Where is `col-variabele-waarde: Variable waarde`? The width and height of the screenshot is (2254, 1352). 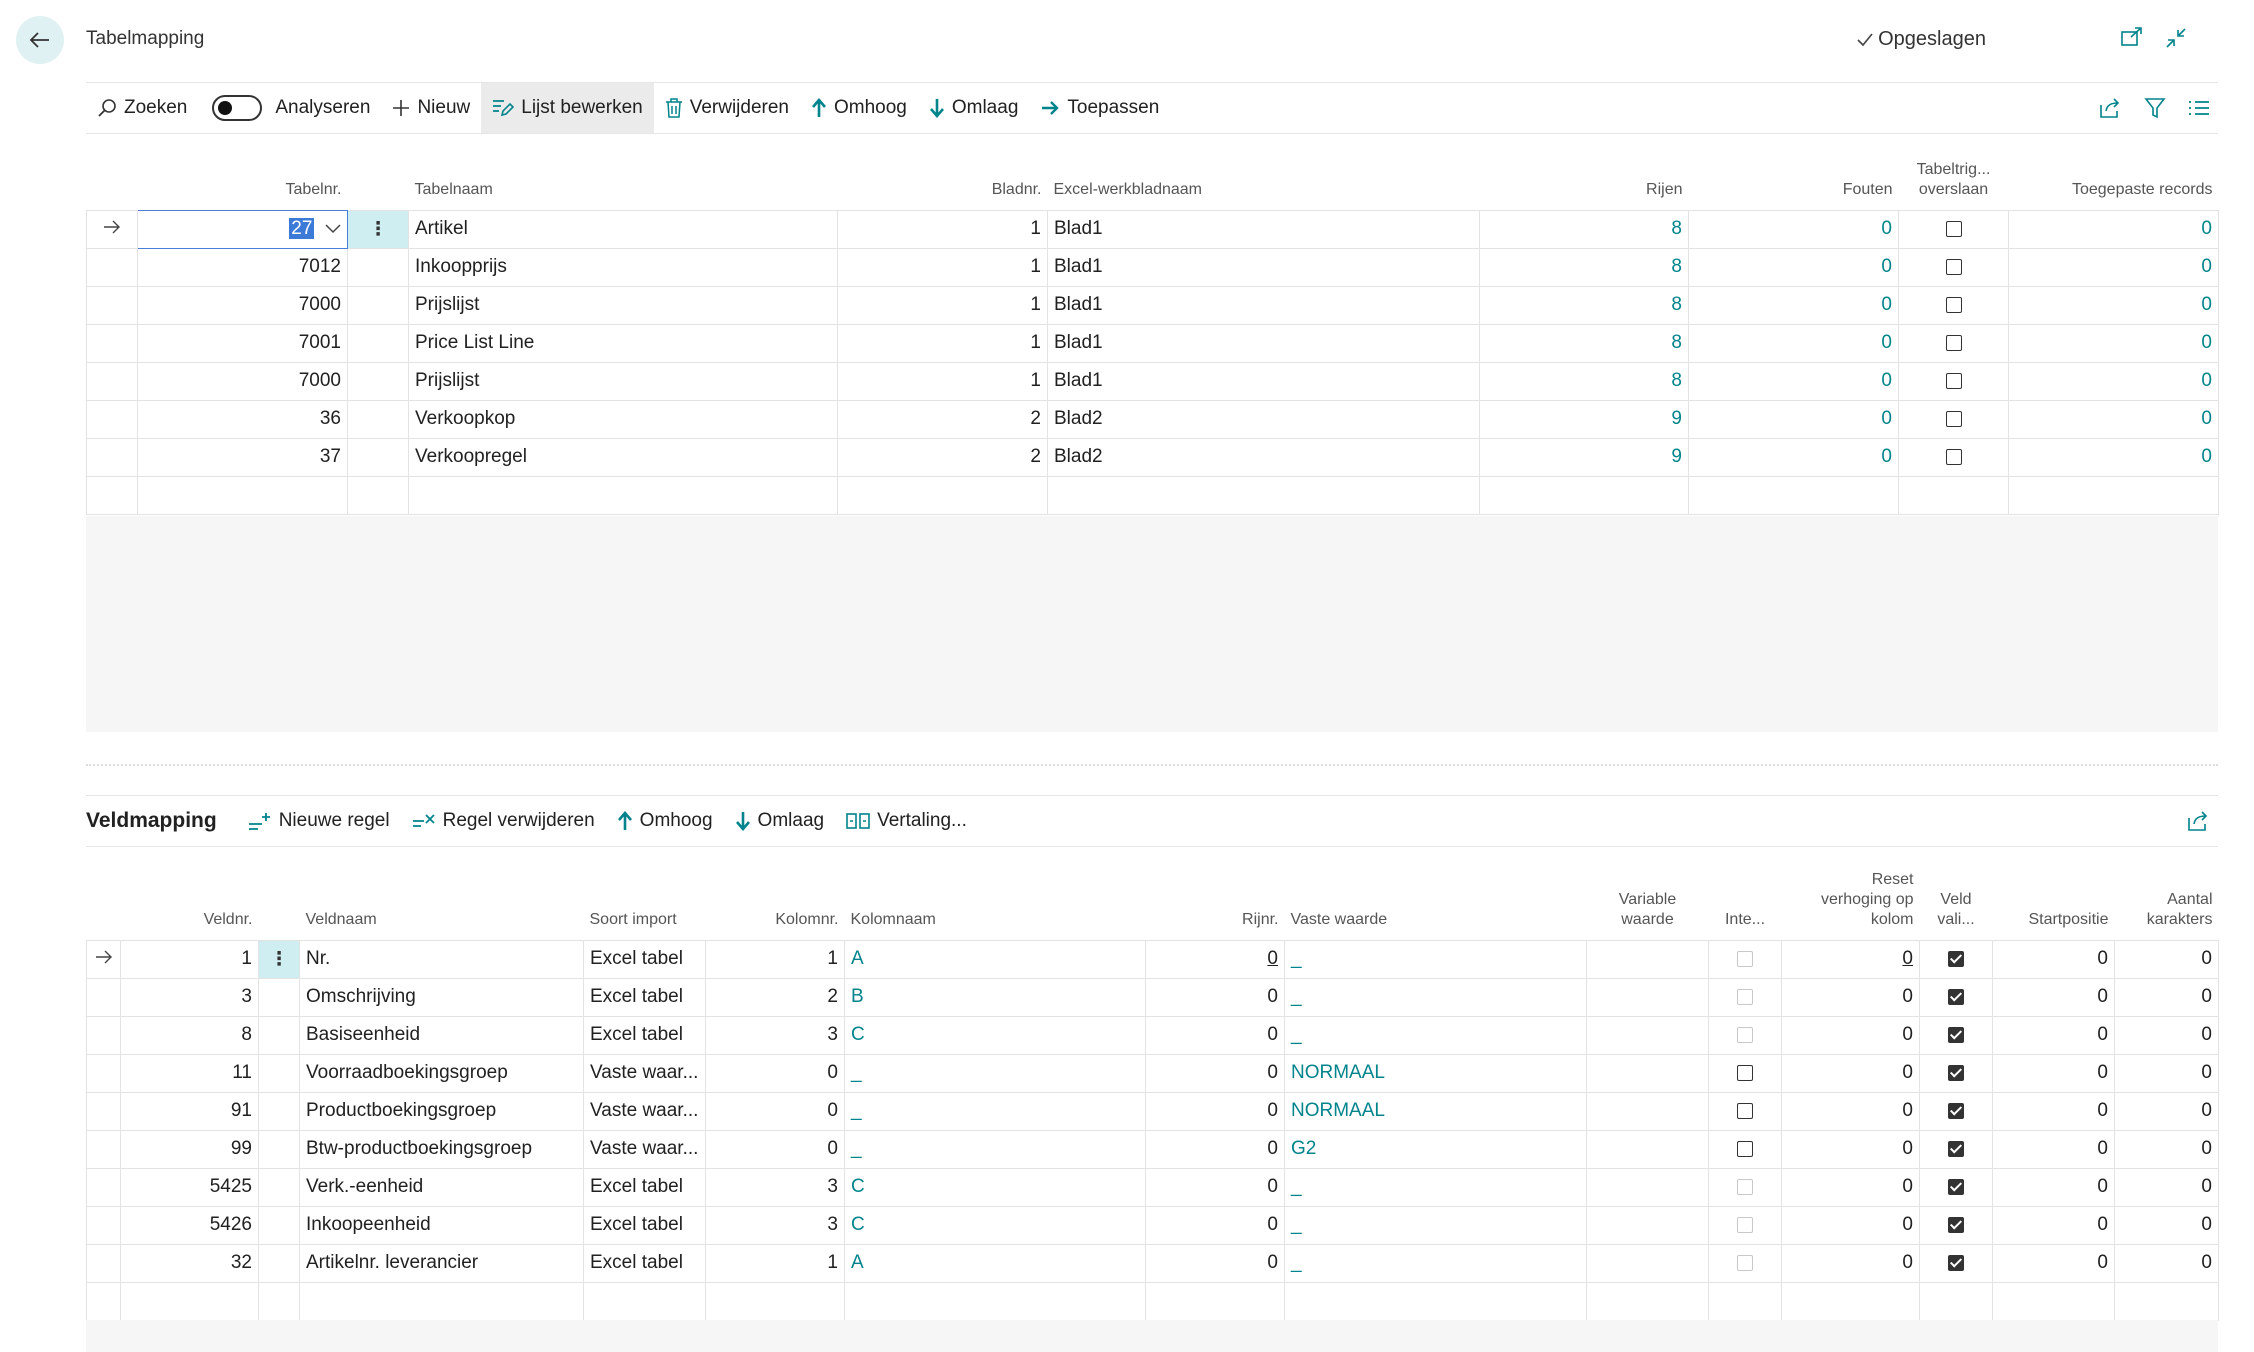 col-variabele-waarde: Variable waarde is located at coordinates (1648, 894).